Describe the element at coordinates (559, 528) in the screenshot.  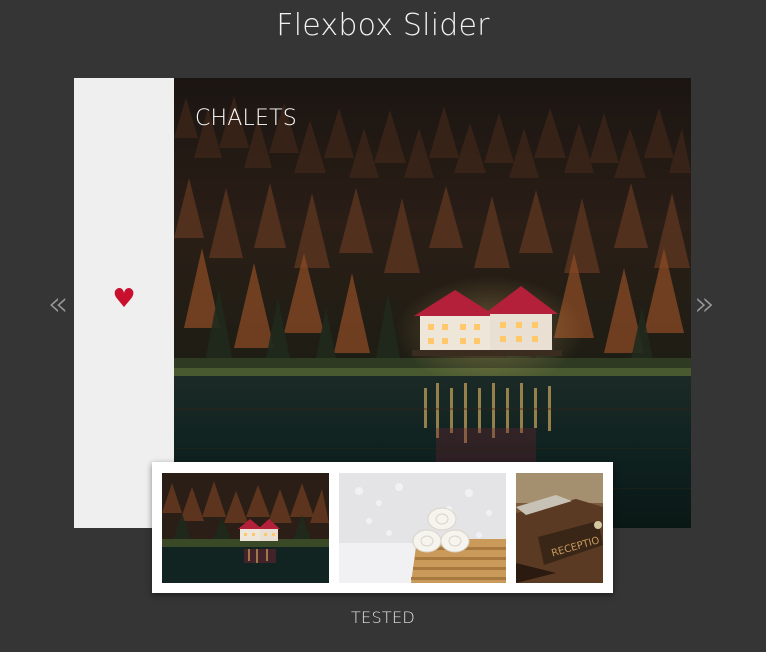
I see `thumbnail-reception: RECEPTIO` at that location.